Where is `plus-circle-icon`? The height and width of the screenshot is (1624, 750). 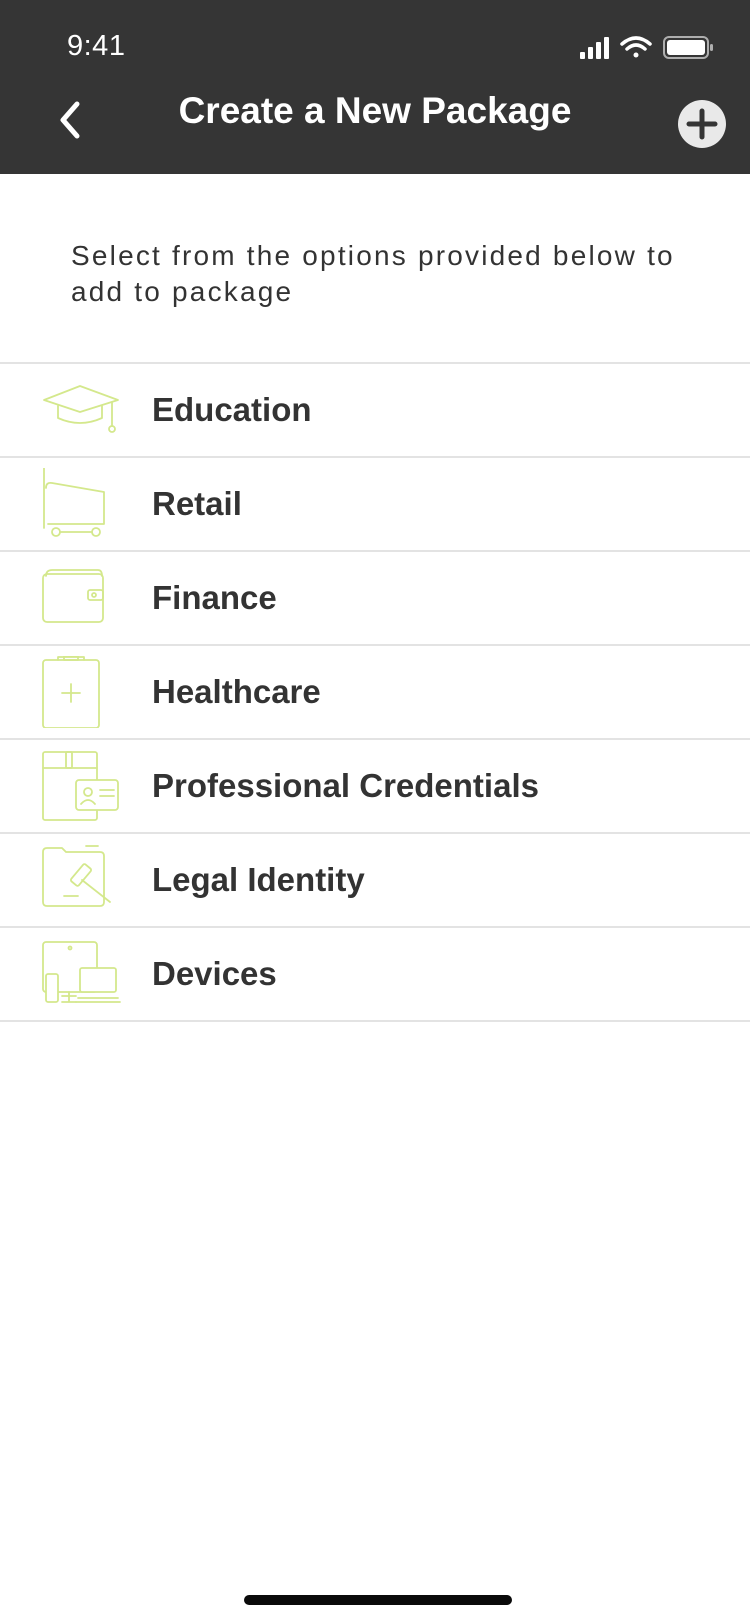
plus-circle-icon is located at coordinates (702, 124).